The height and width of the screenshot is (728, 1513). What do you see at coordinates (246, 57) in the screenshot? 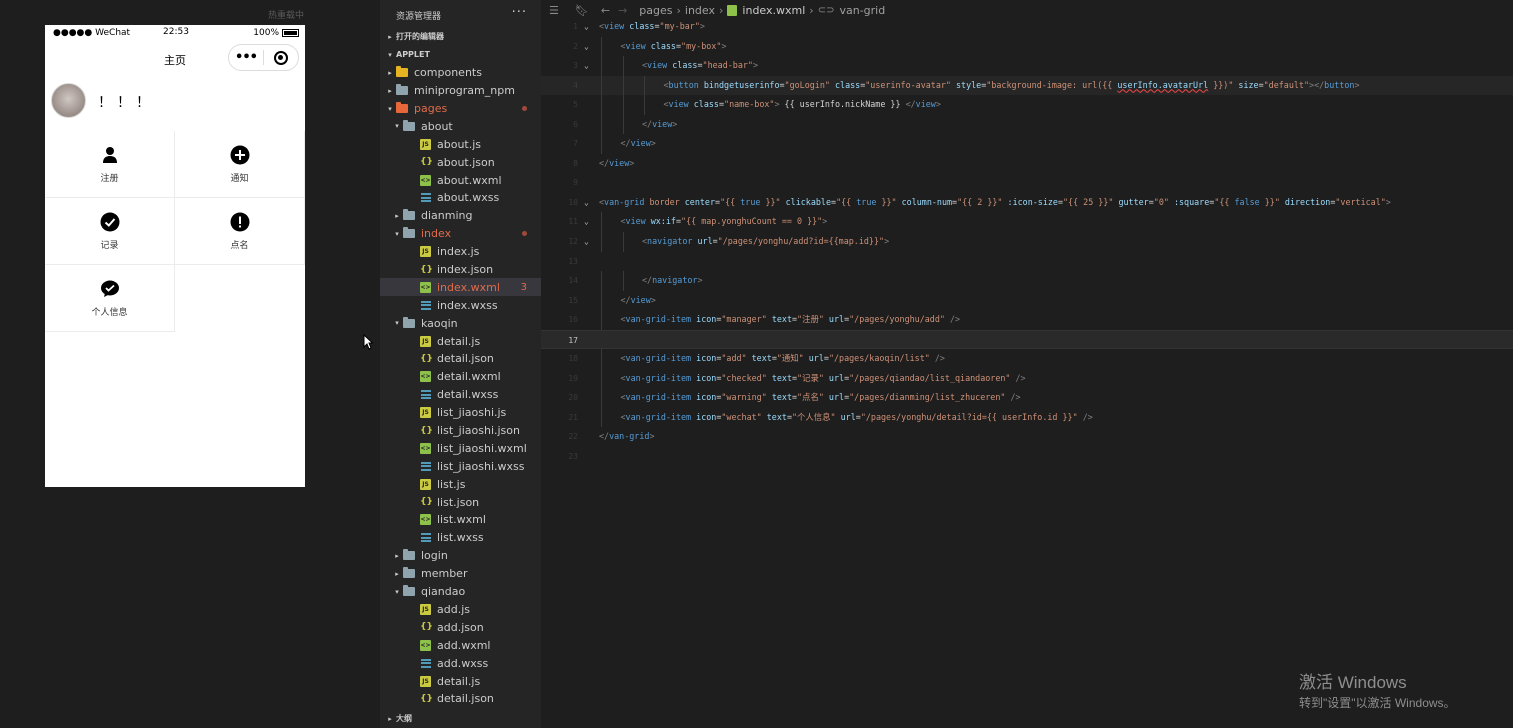
I see `more-menu-button: •••` at bounding box center [246, 57].